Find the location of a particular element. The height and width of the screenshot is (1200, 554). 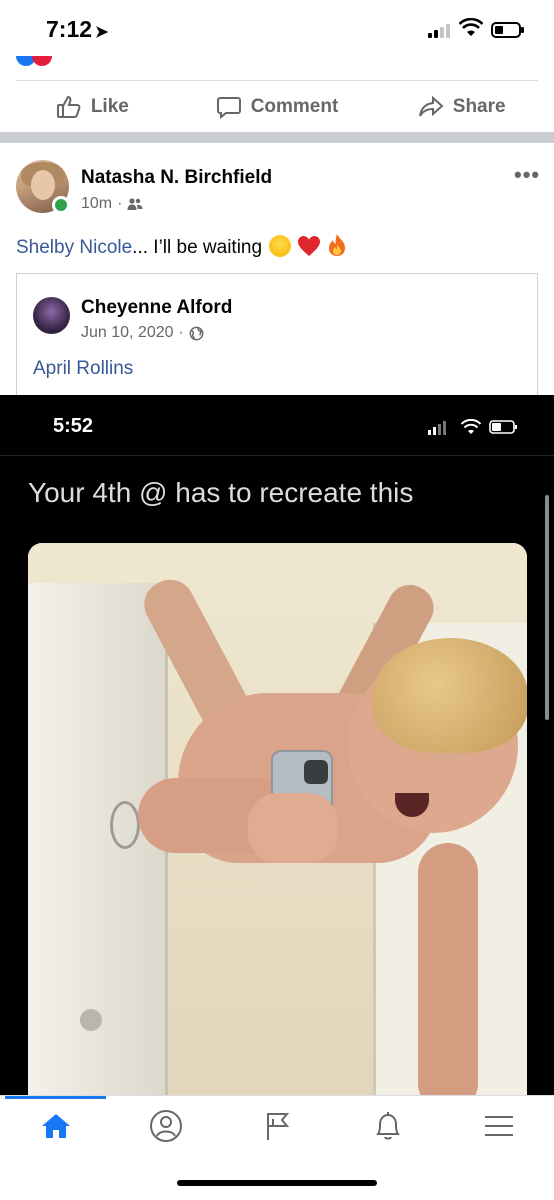

status-bar: 7:12 ➤ is located at coordinates (277, 30).